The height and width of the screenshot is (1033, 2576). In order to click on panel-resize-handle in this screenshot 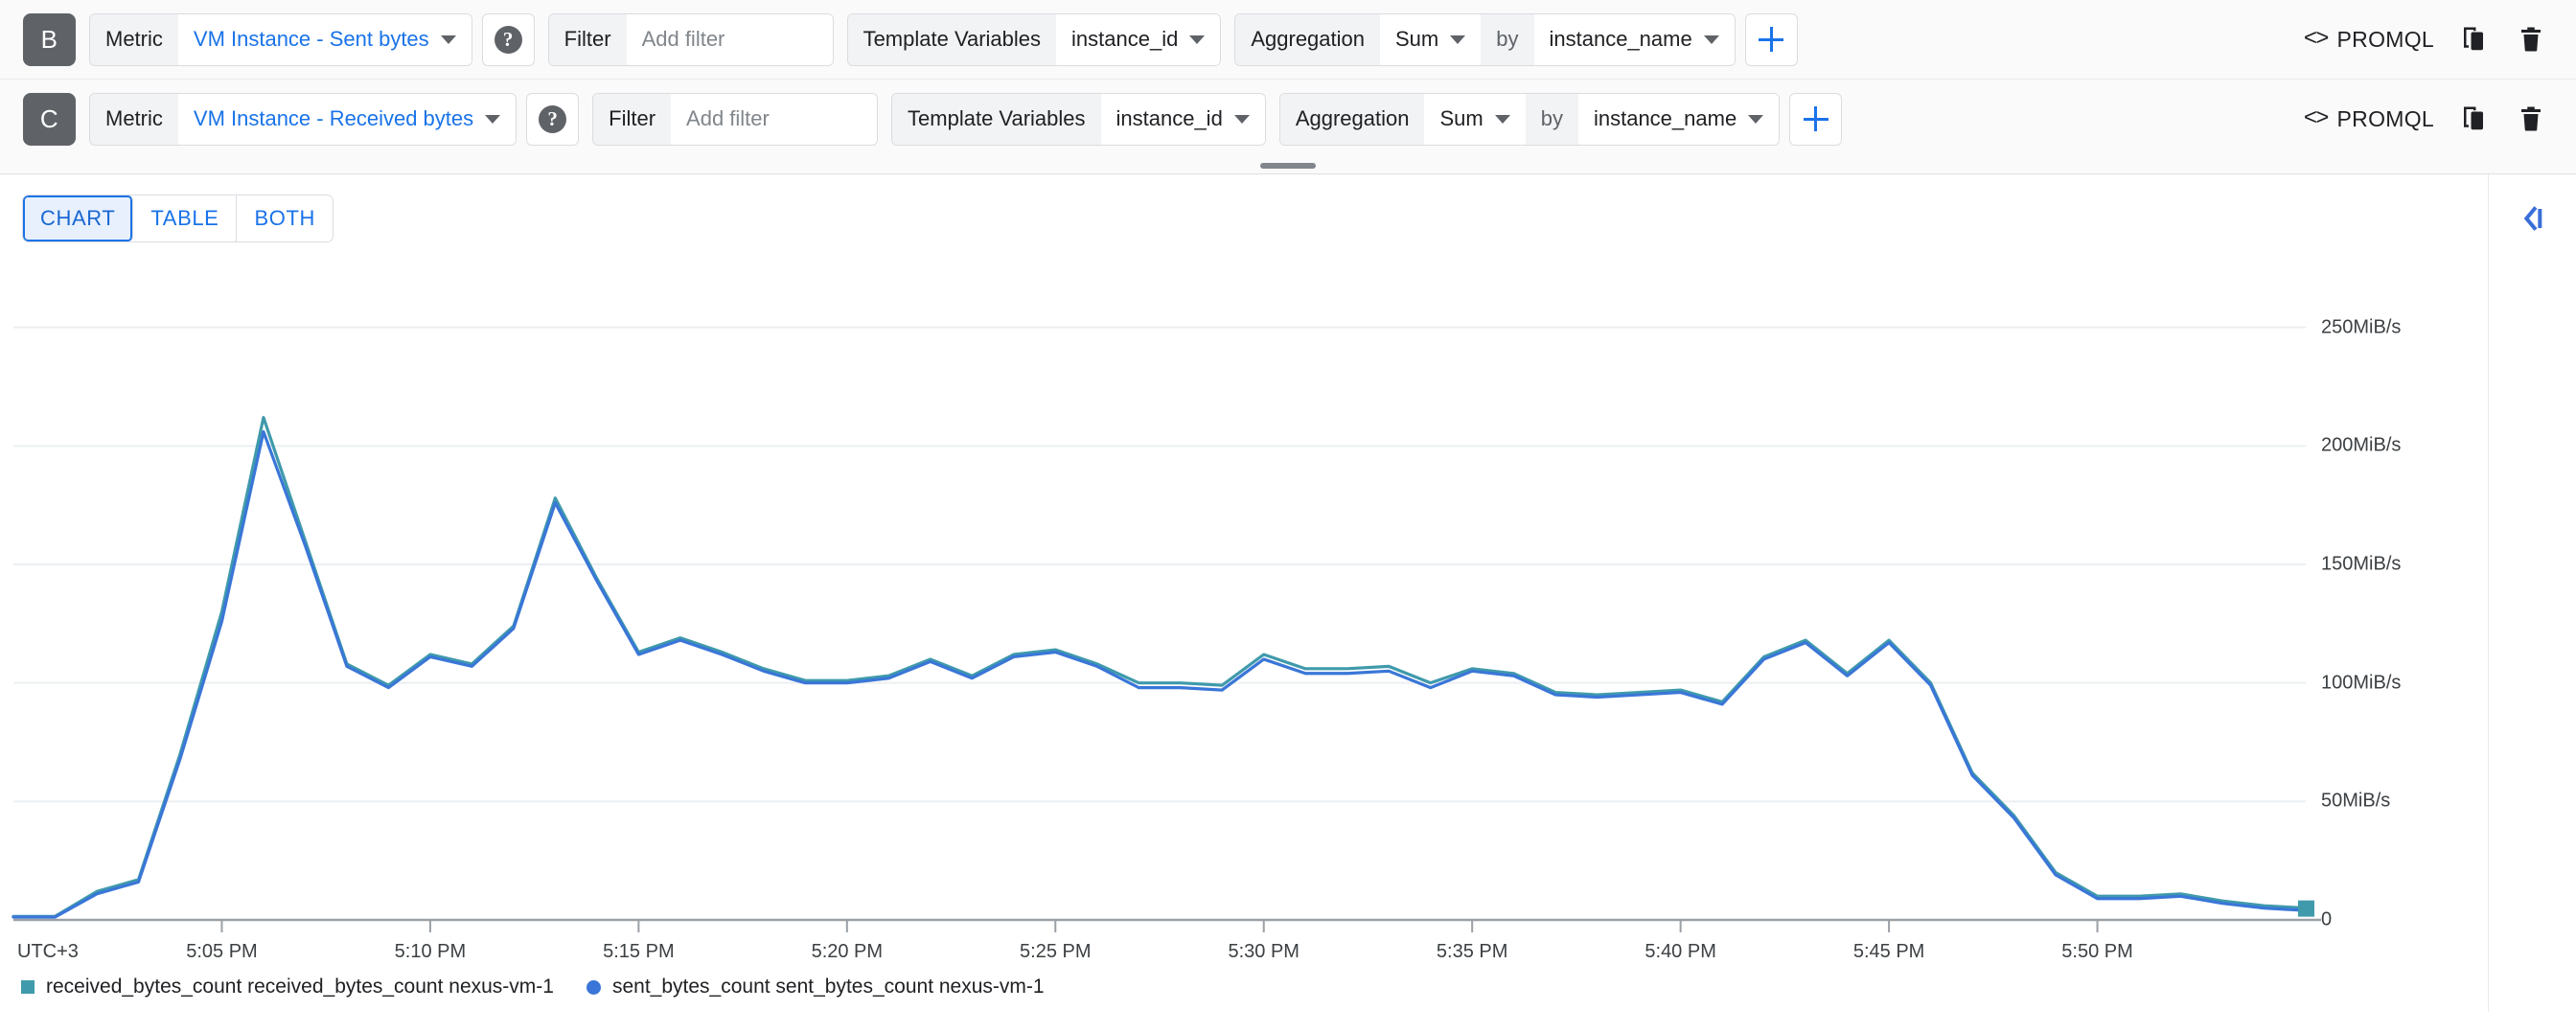, I will do `click(1288, 166)`.